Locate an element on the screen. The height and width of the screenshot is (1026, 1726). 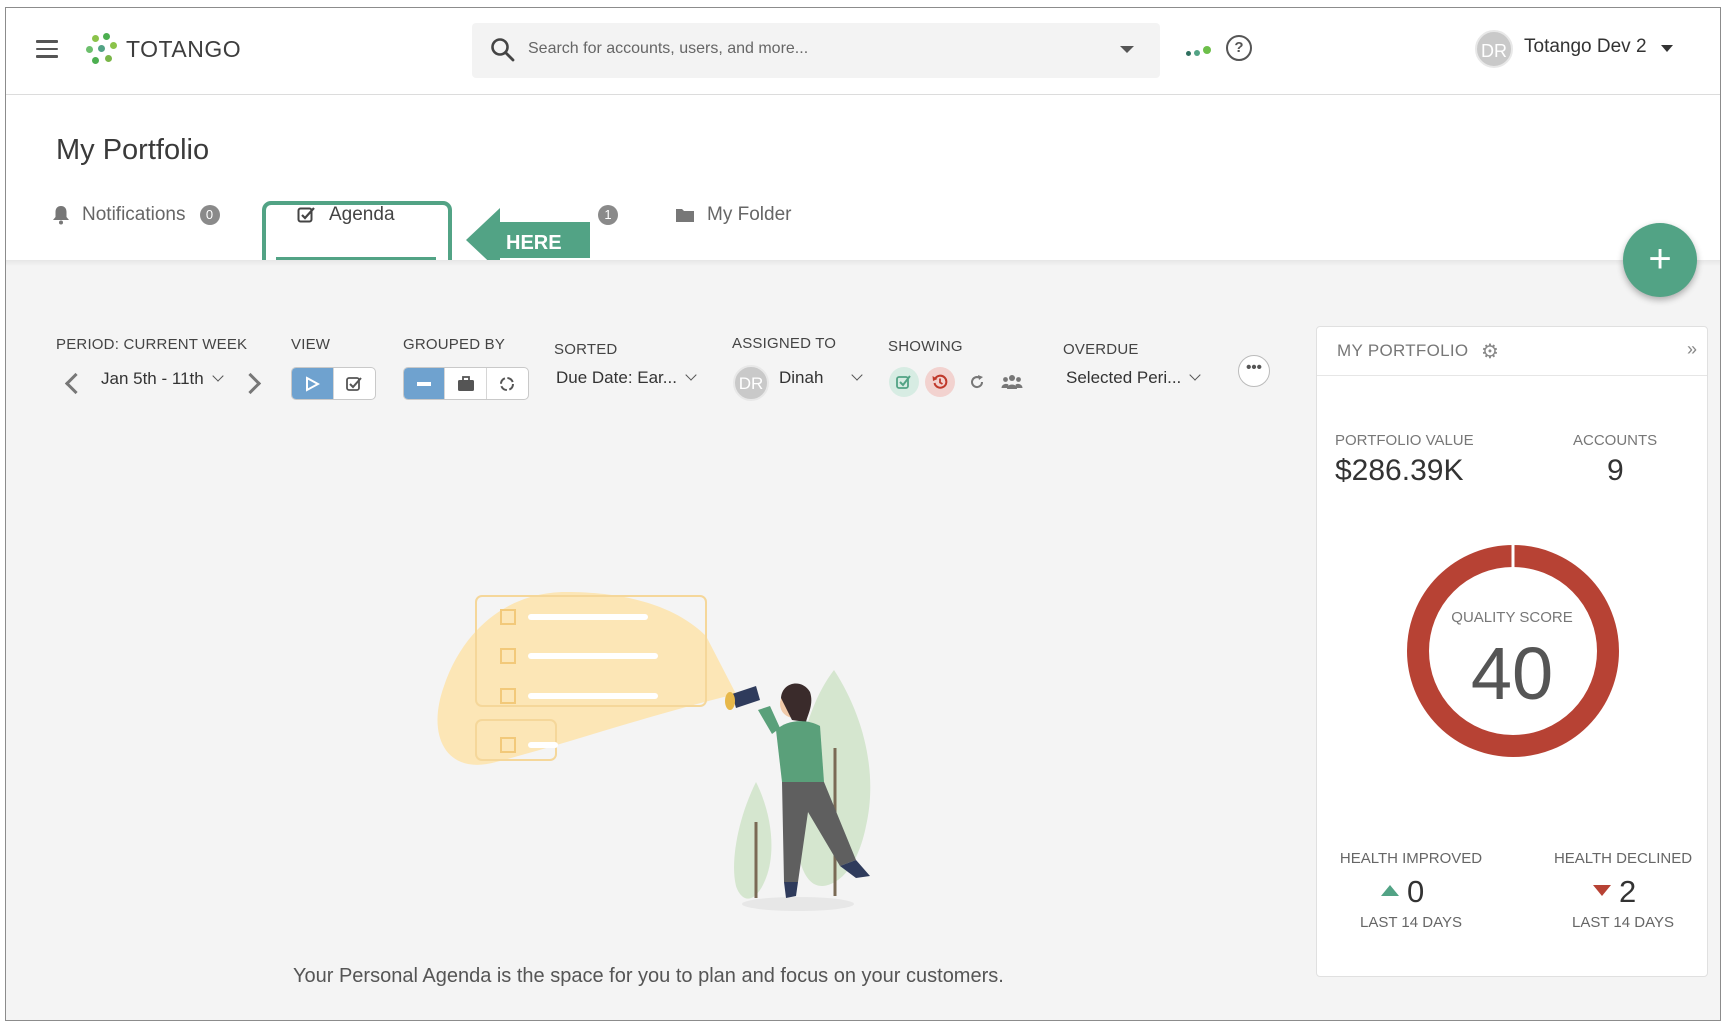
show-recurring-button is located at coordinates (977, 382).